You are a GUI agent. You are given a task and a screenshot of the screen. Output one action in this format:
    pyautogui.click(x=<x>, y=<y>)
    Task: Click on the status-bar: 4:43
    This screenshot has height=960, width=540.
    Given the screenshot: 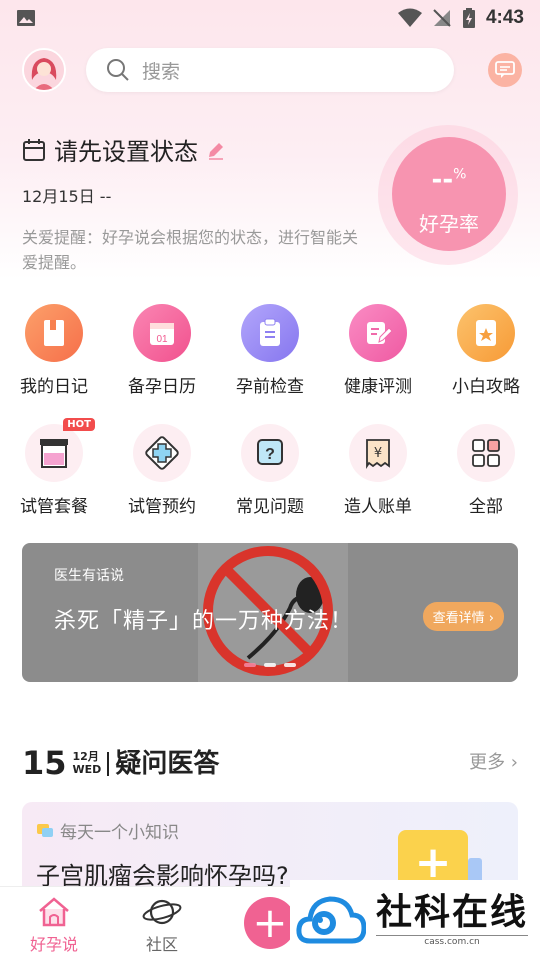 What is the action you would take?
    pyautogui.click(x=270, y=18)
    